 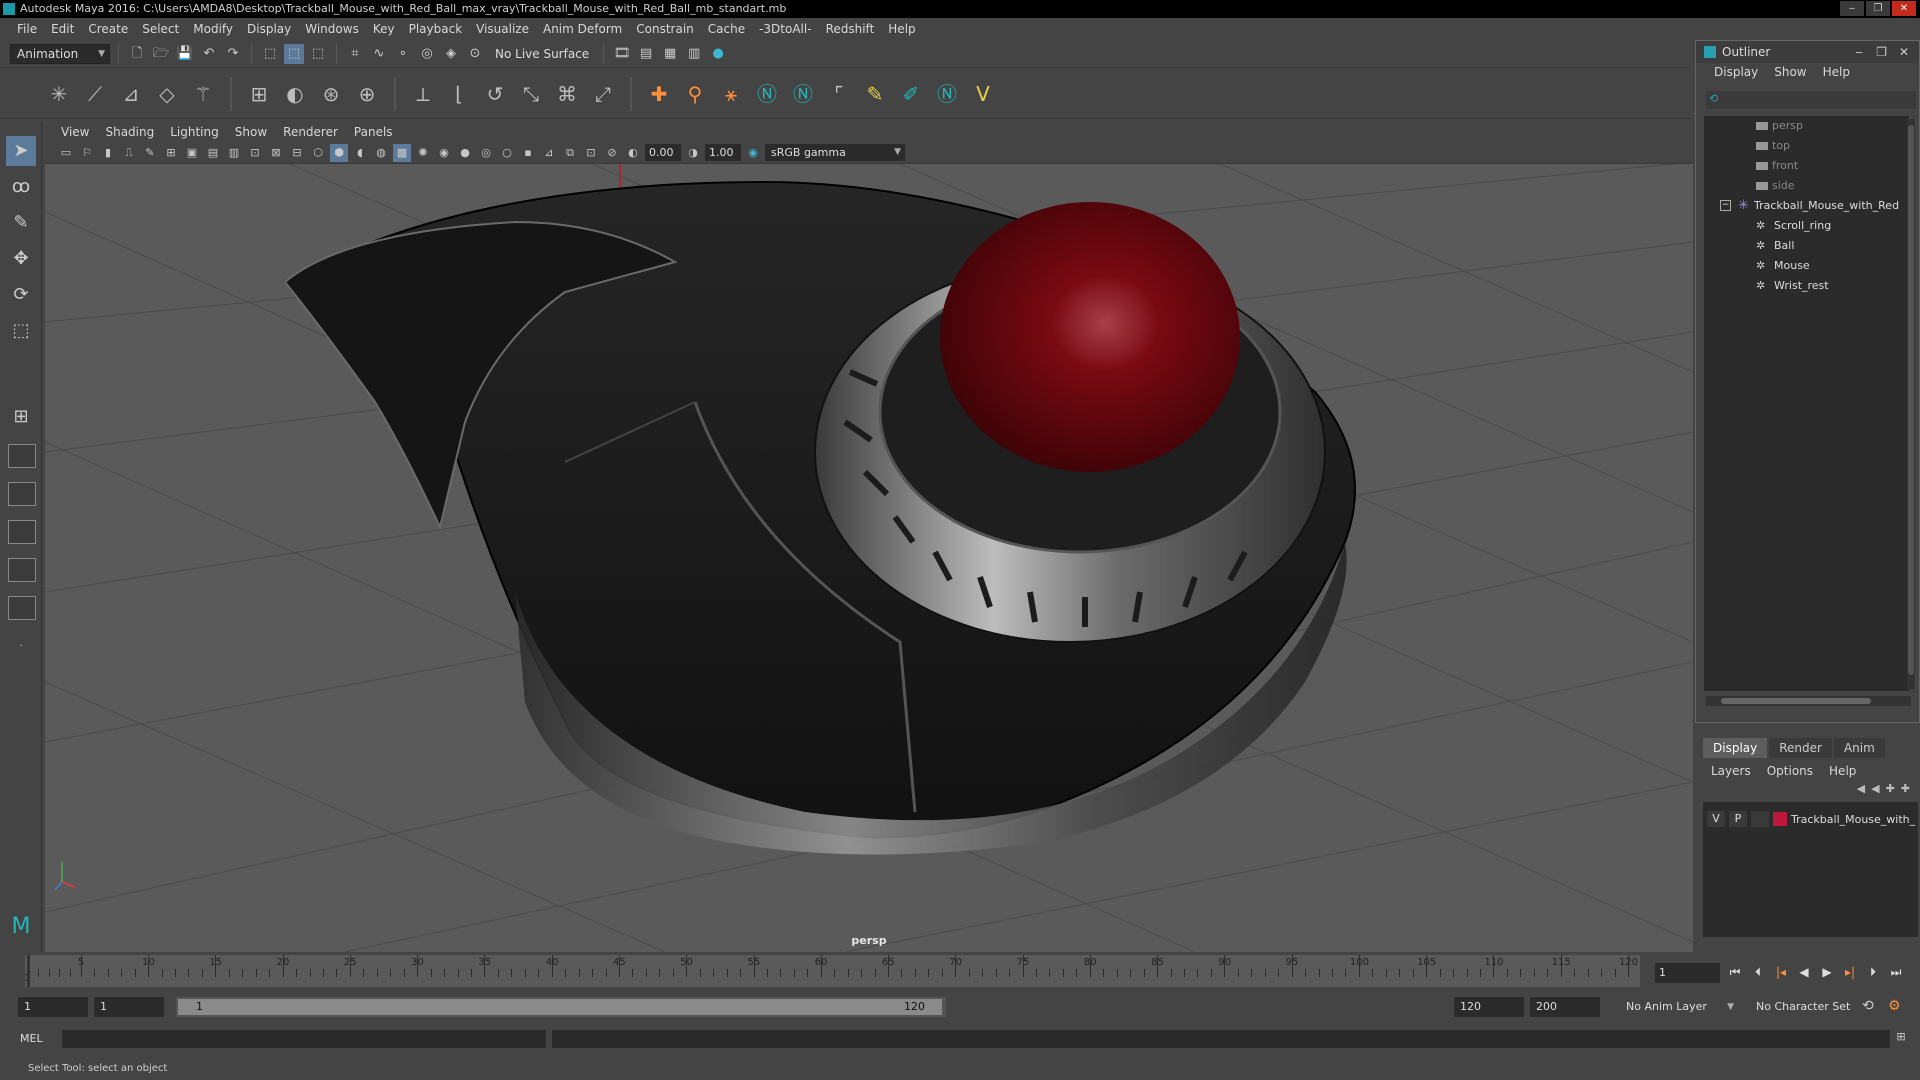 I want to click on outliner-item-top: top, so click(x=1806, y=146).